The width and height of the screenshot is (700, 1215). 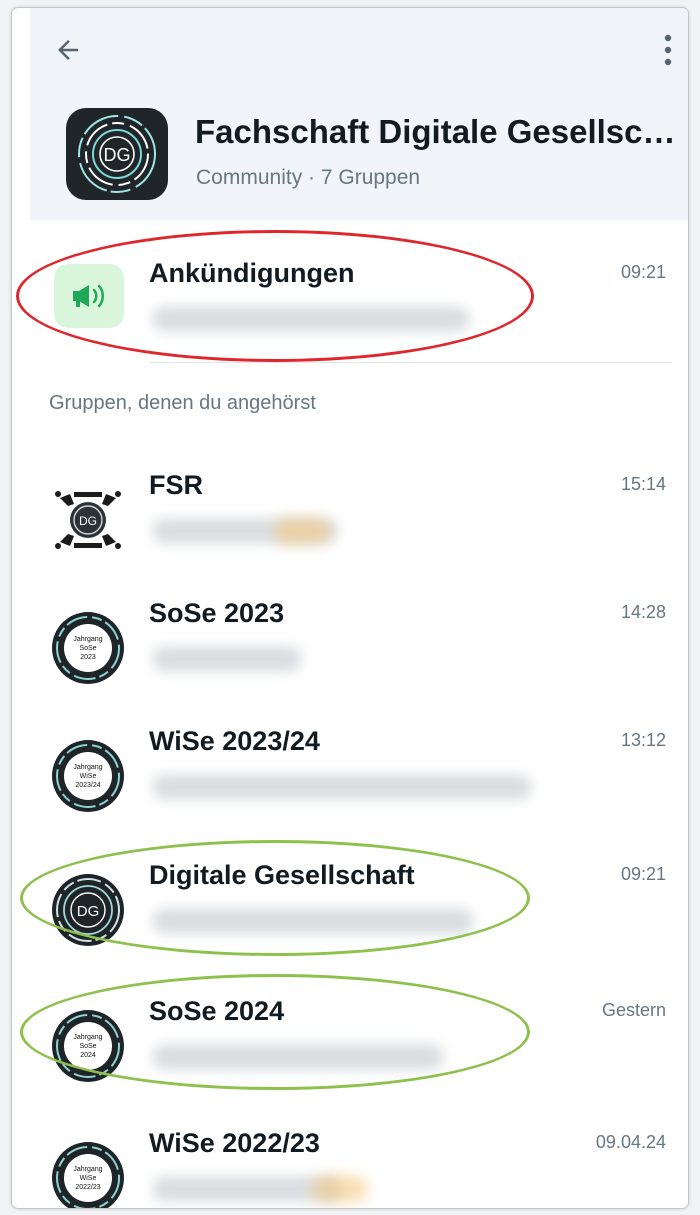 I want to click on jahrgang-badge-icon: Jahrgang SoSe 2023, so click(x=88, y=648).